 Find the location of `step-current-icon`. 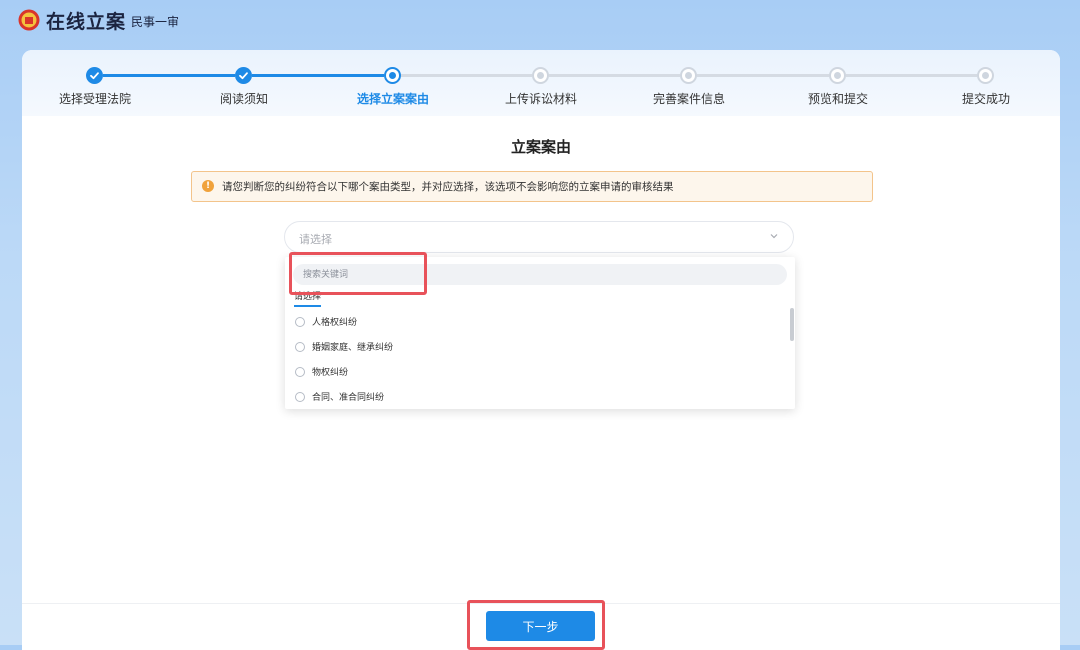

step-current-icon is located at coordinates (392, 75).